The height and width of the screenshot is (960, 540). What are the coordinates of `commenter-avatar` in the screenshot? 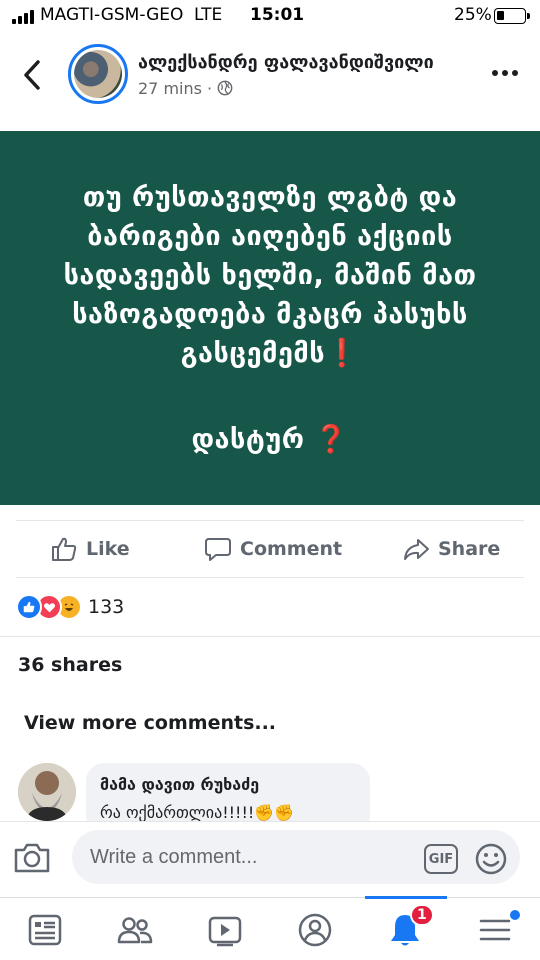 It's located at (47, 792).